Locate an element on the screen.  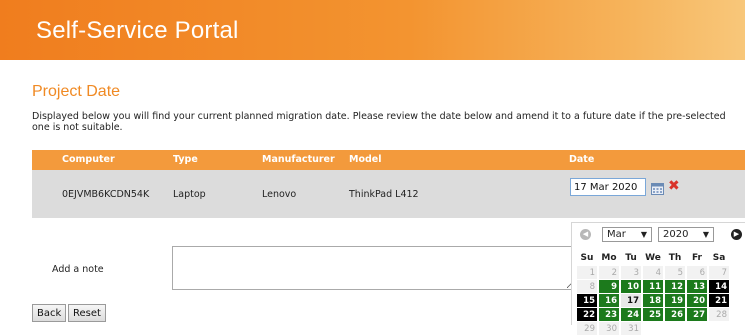
calendar-day: 4 is located at coordinates (653, 272).